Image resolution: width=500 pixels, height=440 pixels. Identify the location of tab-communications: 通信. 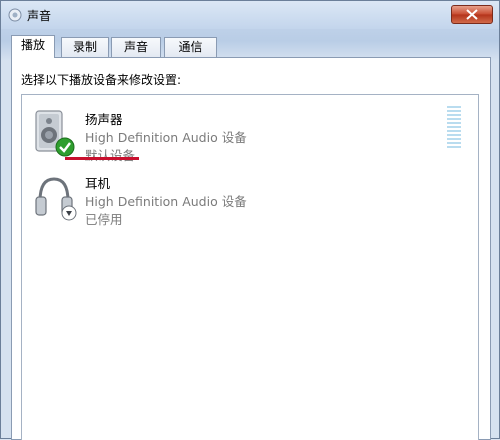
(190, 47).